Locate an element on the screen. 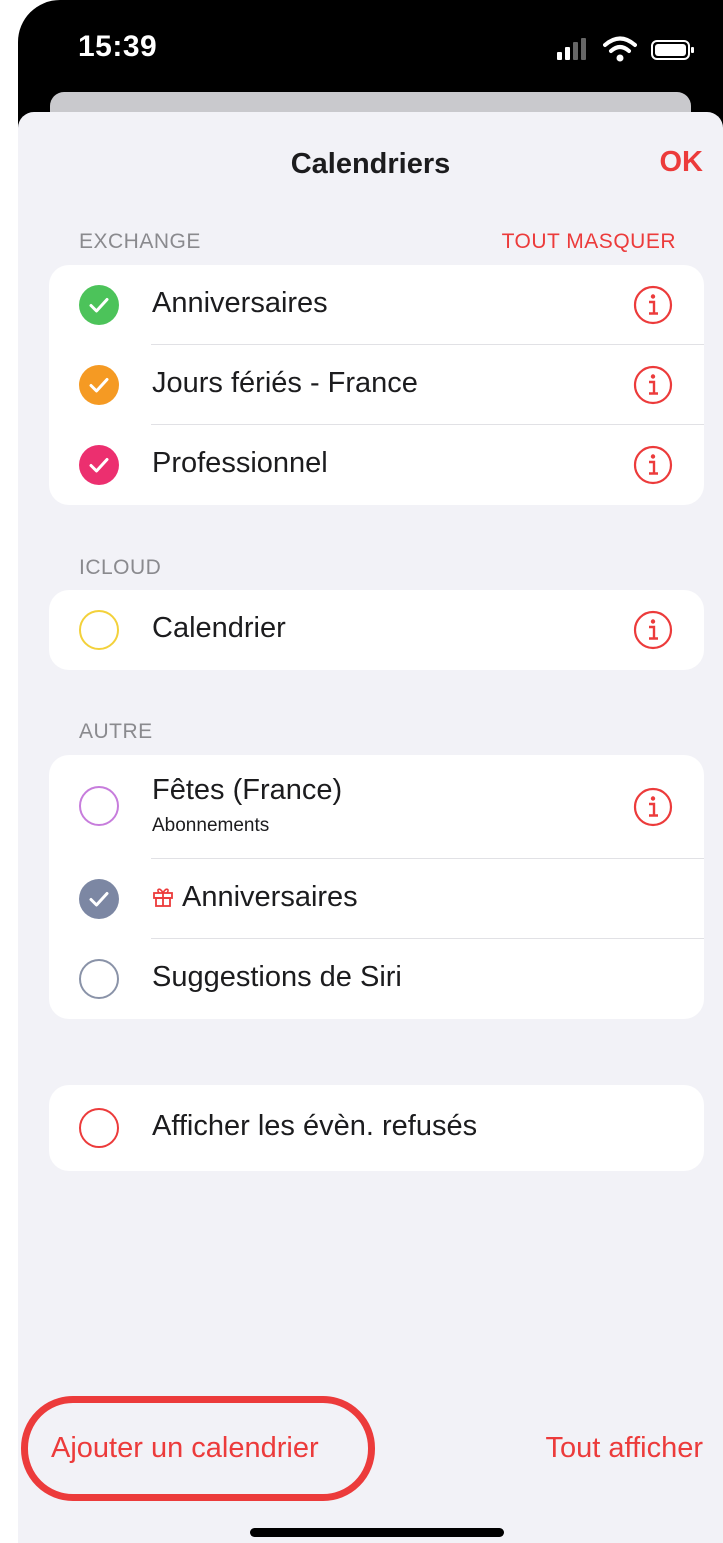  calendar-row-anniversaires: Anniversaires is located at coordinates (376, 305).